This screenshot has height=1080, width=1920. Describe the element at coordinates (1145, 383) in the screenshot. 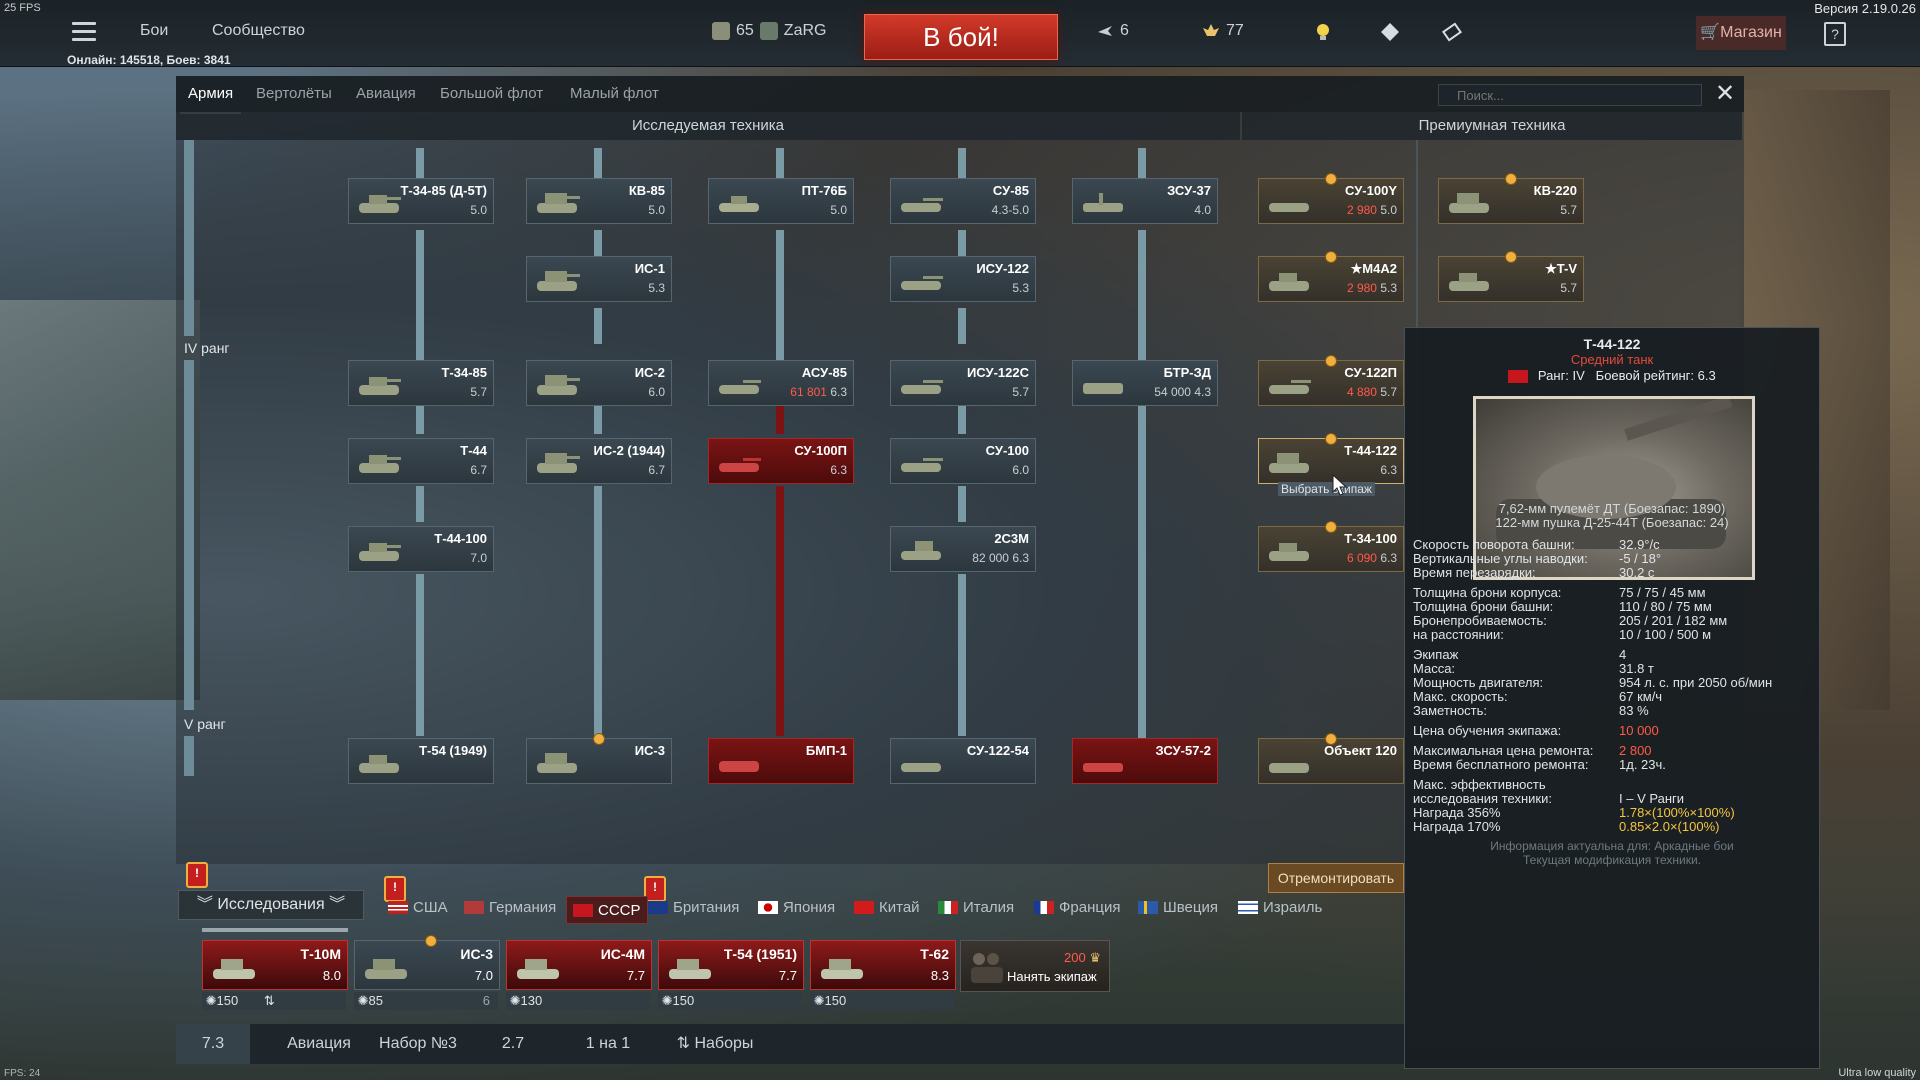

I see `vehicle-card: БТР-ЗД 54 000 4.3` at that location.